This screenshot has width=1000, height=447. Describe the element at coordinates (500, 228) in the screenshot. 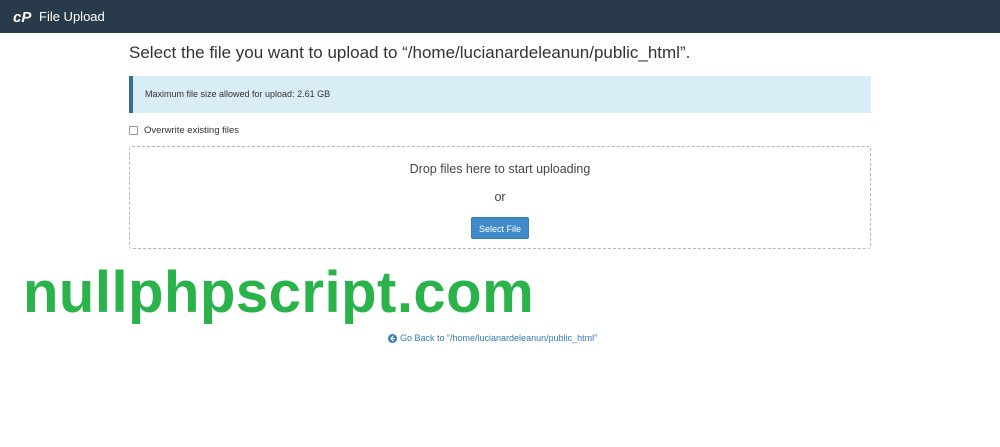

I see `select-file-button: Select File` at that location.